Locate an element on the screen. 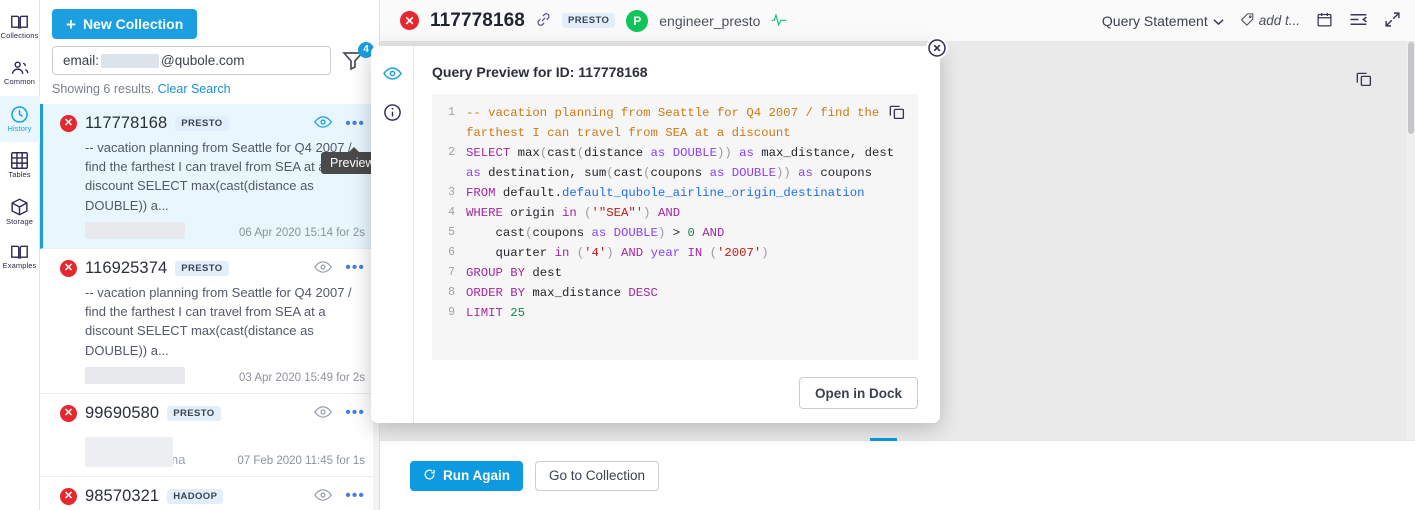 This screenshot has height=510, width=1415. clear-search-link: Clear Search is located at coordinates (194, 89).